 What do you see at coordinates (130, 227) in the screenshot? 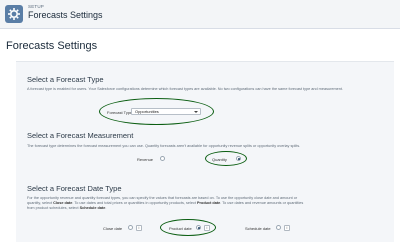
I see `close-date-radio` at bounding box center [130, 227].